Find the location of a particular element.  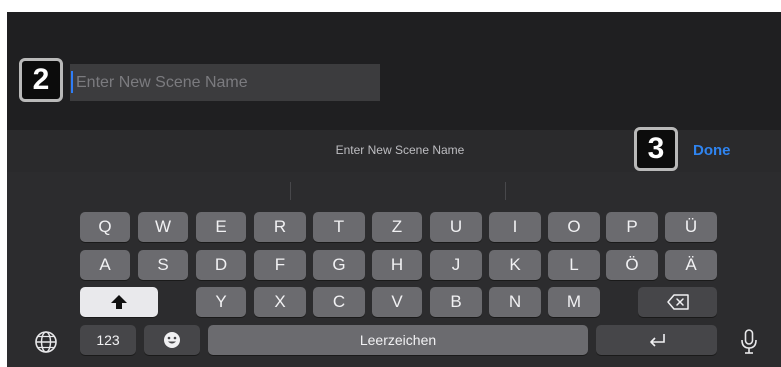

step-badge-done: 3 is located at coordinates (656, 149).